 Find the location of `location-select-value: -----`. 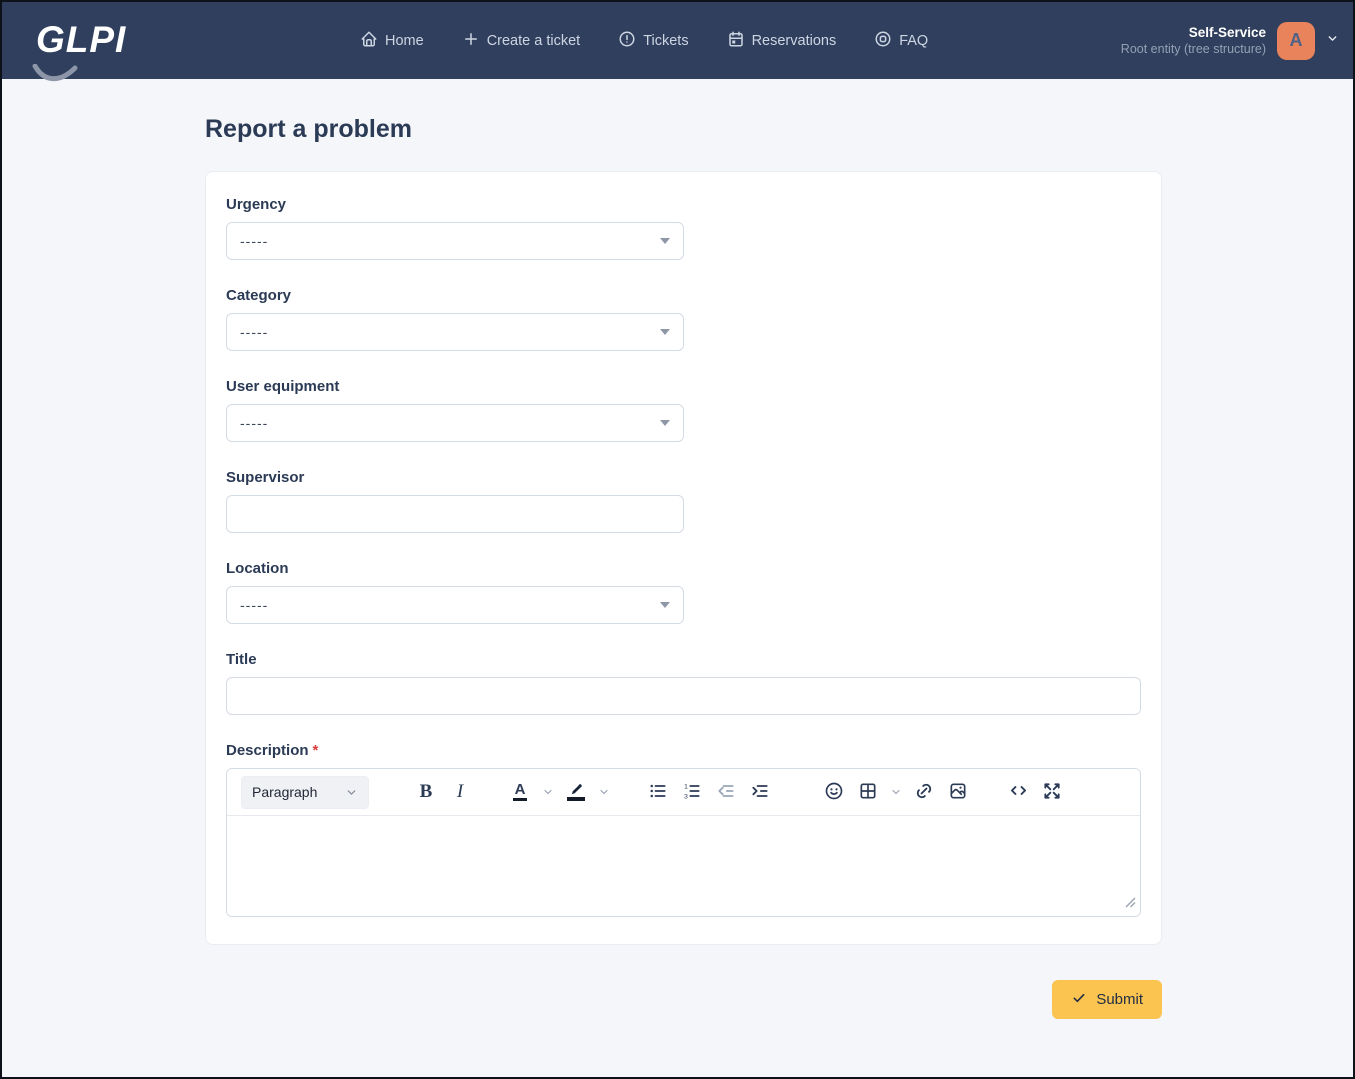

location-select-value: ----- is located at coordinates (254, 605).